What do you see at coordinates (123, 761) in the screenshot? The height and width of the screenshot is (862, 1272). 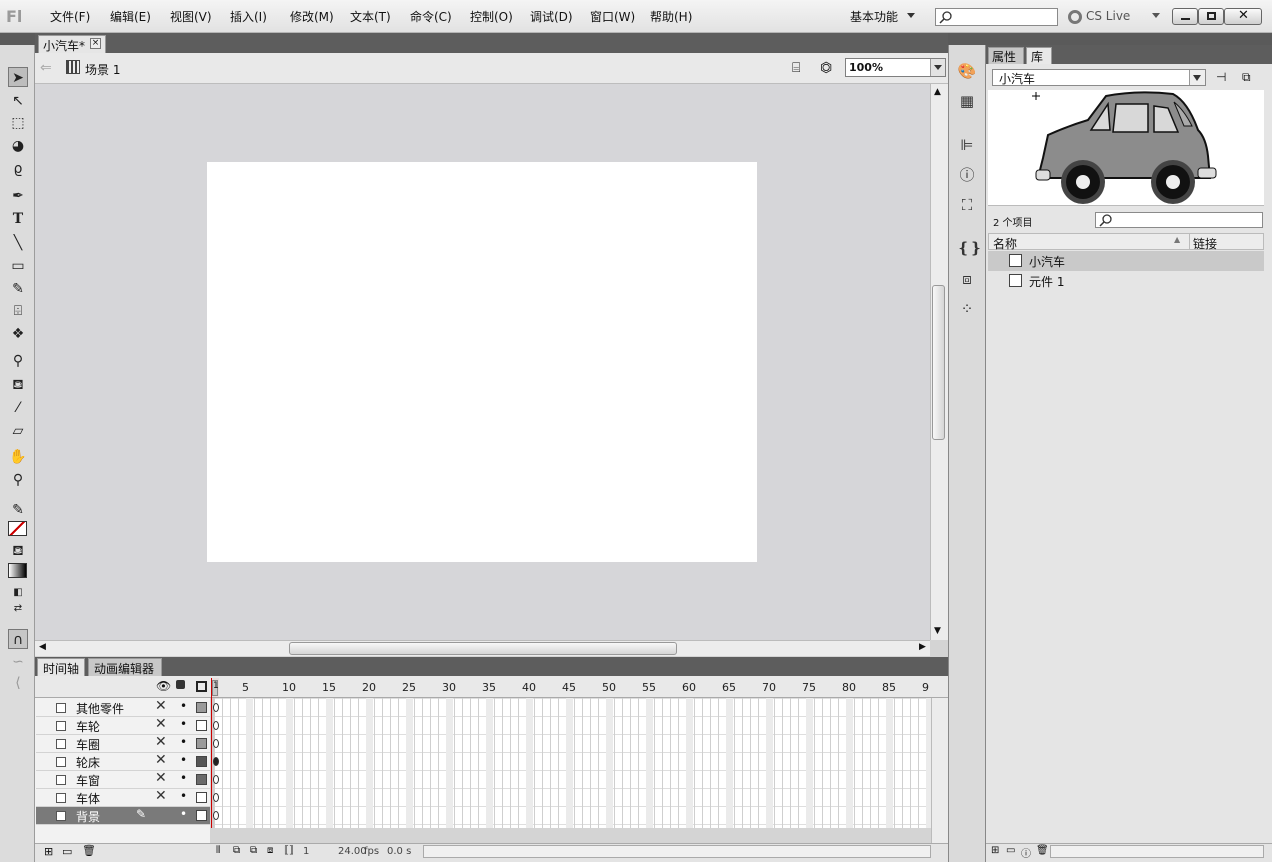 I see `layer-row: 轮床 ✕ •` at bounding box center [123, 761].